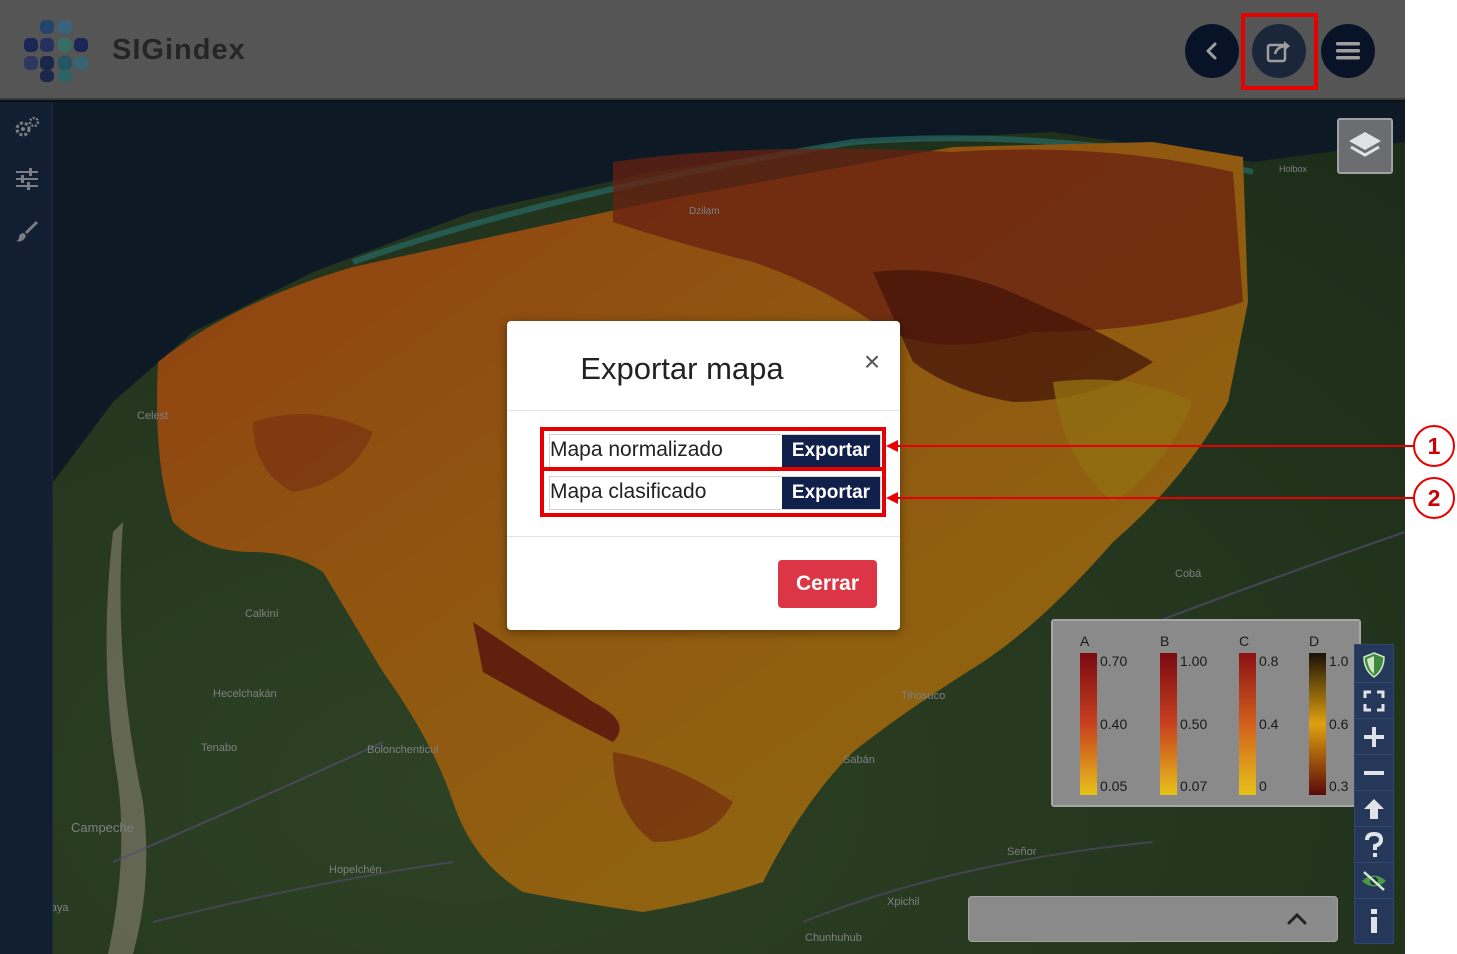 The width and height of the screenshot is (1457, 954). I want to click on eye-slash-icon, so click(1374, 880).